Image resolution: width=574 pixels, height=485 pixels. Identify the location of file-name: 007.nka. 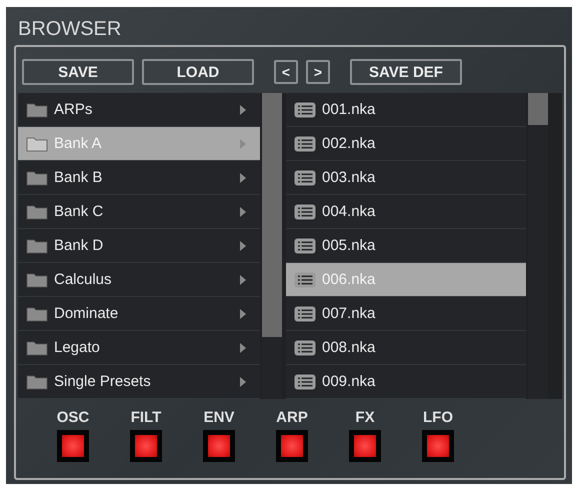
(349, 313).